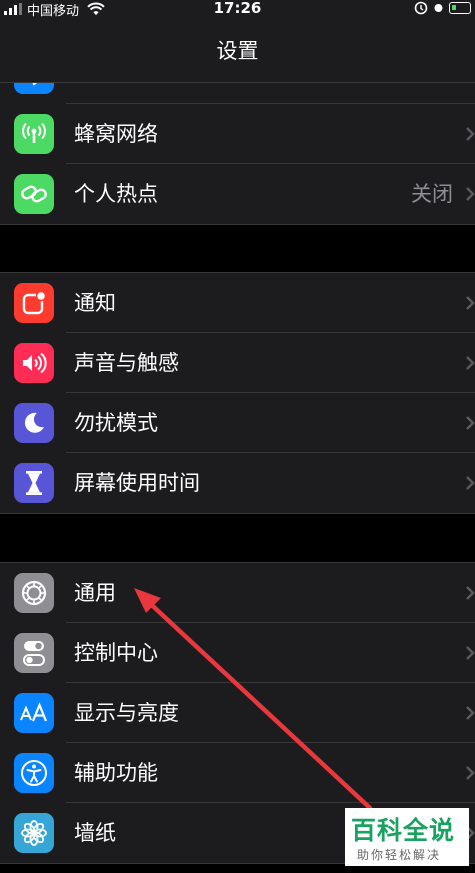  I want to click on row-label: 通用, so click(95, 593).